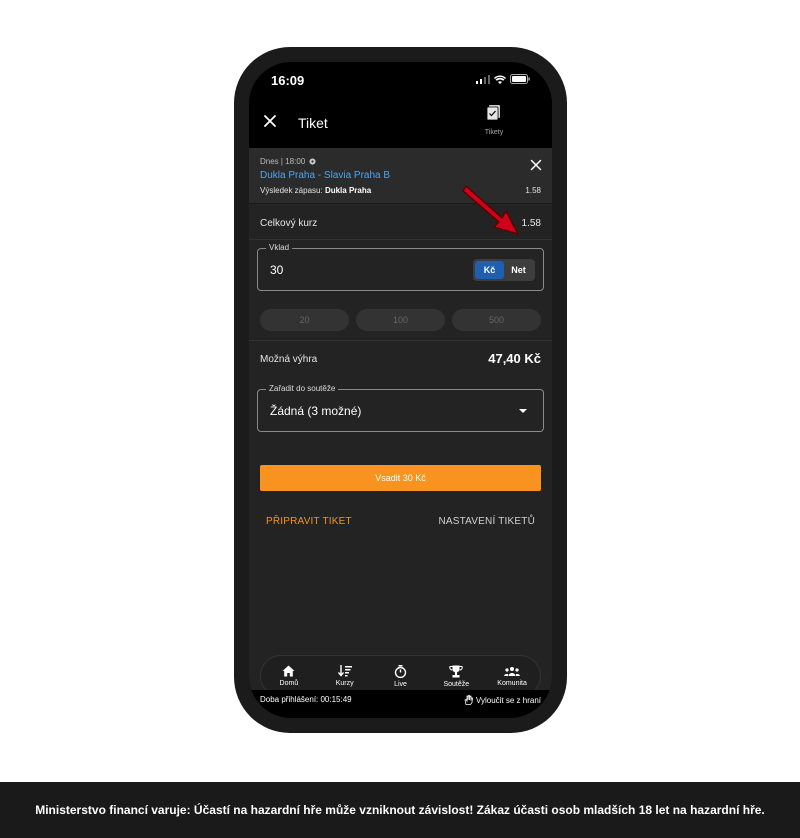 This screenshot has height=838, width=800. I want to click on bet-market-label: Výsledek zápasu:, so click(291, 190).